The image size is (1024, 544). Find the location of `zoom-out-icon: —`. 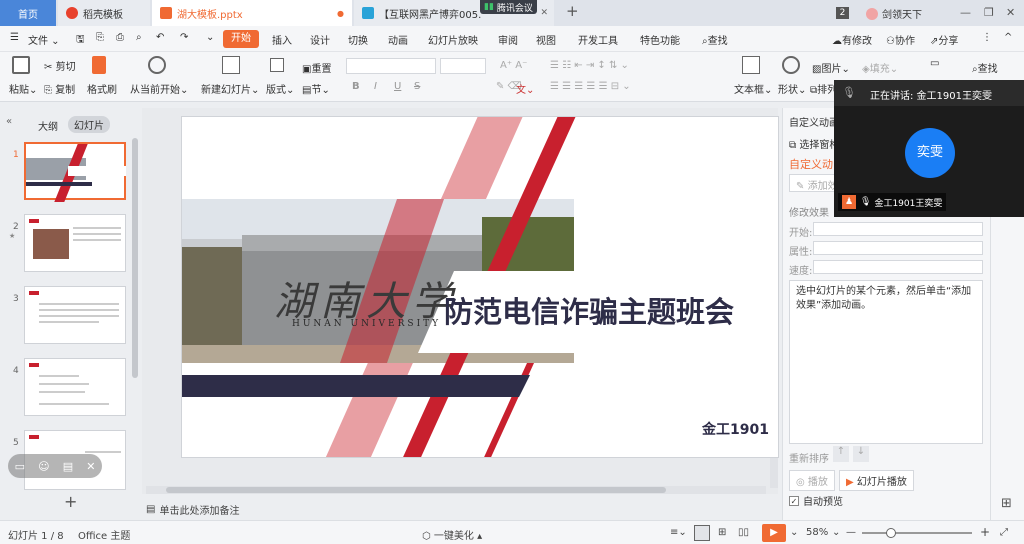

zoom-out-icon: — is located at coordinates (851, 532).